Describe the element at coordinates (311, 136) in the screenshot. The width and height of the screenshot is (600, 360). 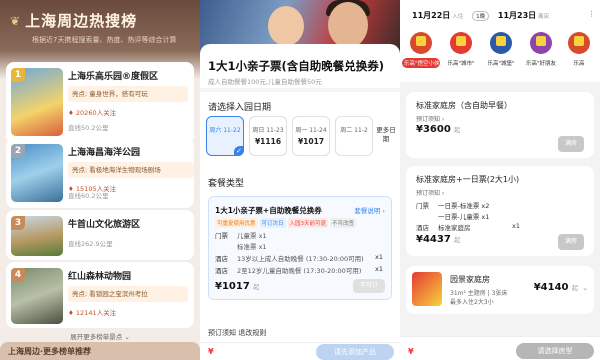
I see `date-option-3: 周一 11-24 ¥1017` at that location.